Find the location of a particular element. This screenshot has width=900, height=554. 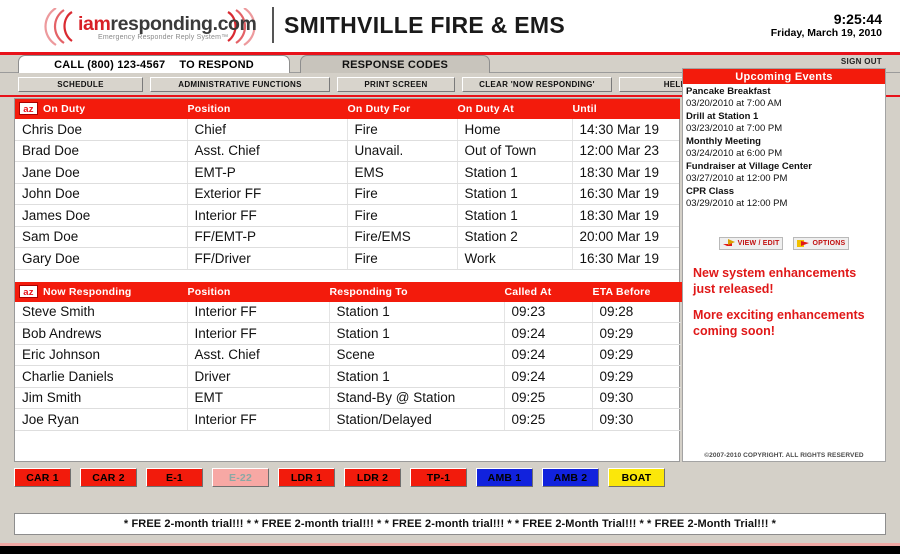

nr-cell-responding-to: Scene is located at coordinates (417, 355).